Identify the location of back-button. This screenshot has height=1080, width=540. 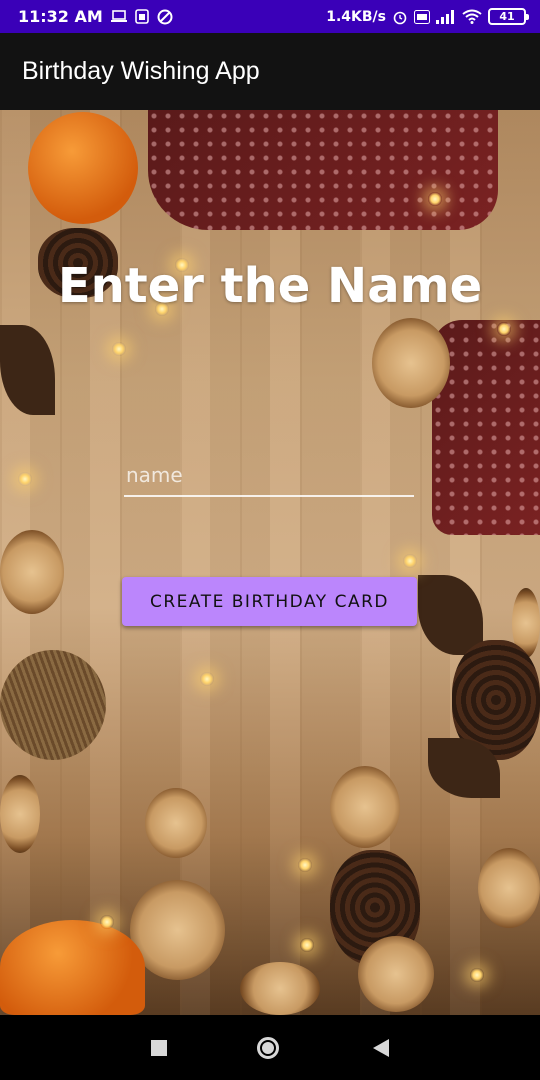
(381, 1048).